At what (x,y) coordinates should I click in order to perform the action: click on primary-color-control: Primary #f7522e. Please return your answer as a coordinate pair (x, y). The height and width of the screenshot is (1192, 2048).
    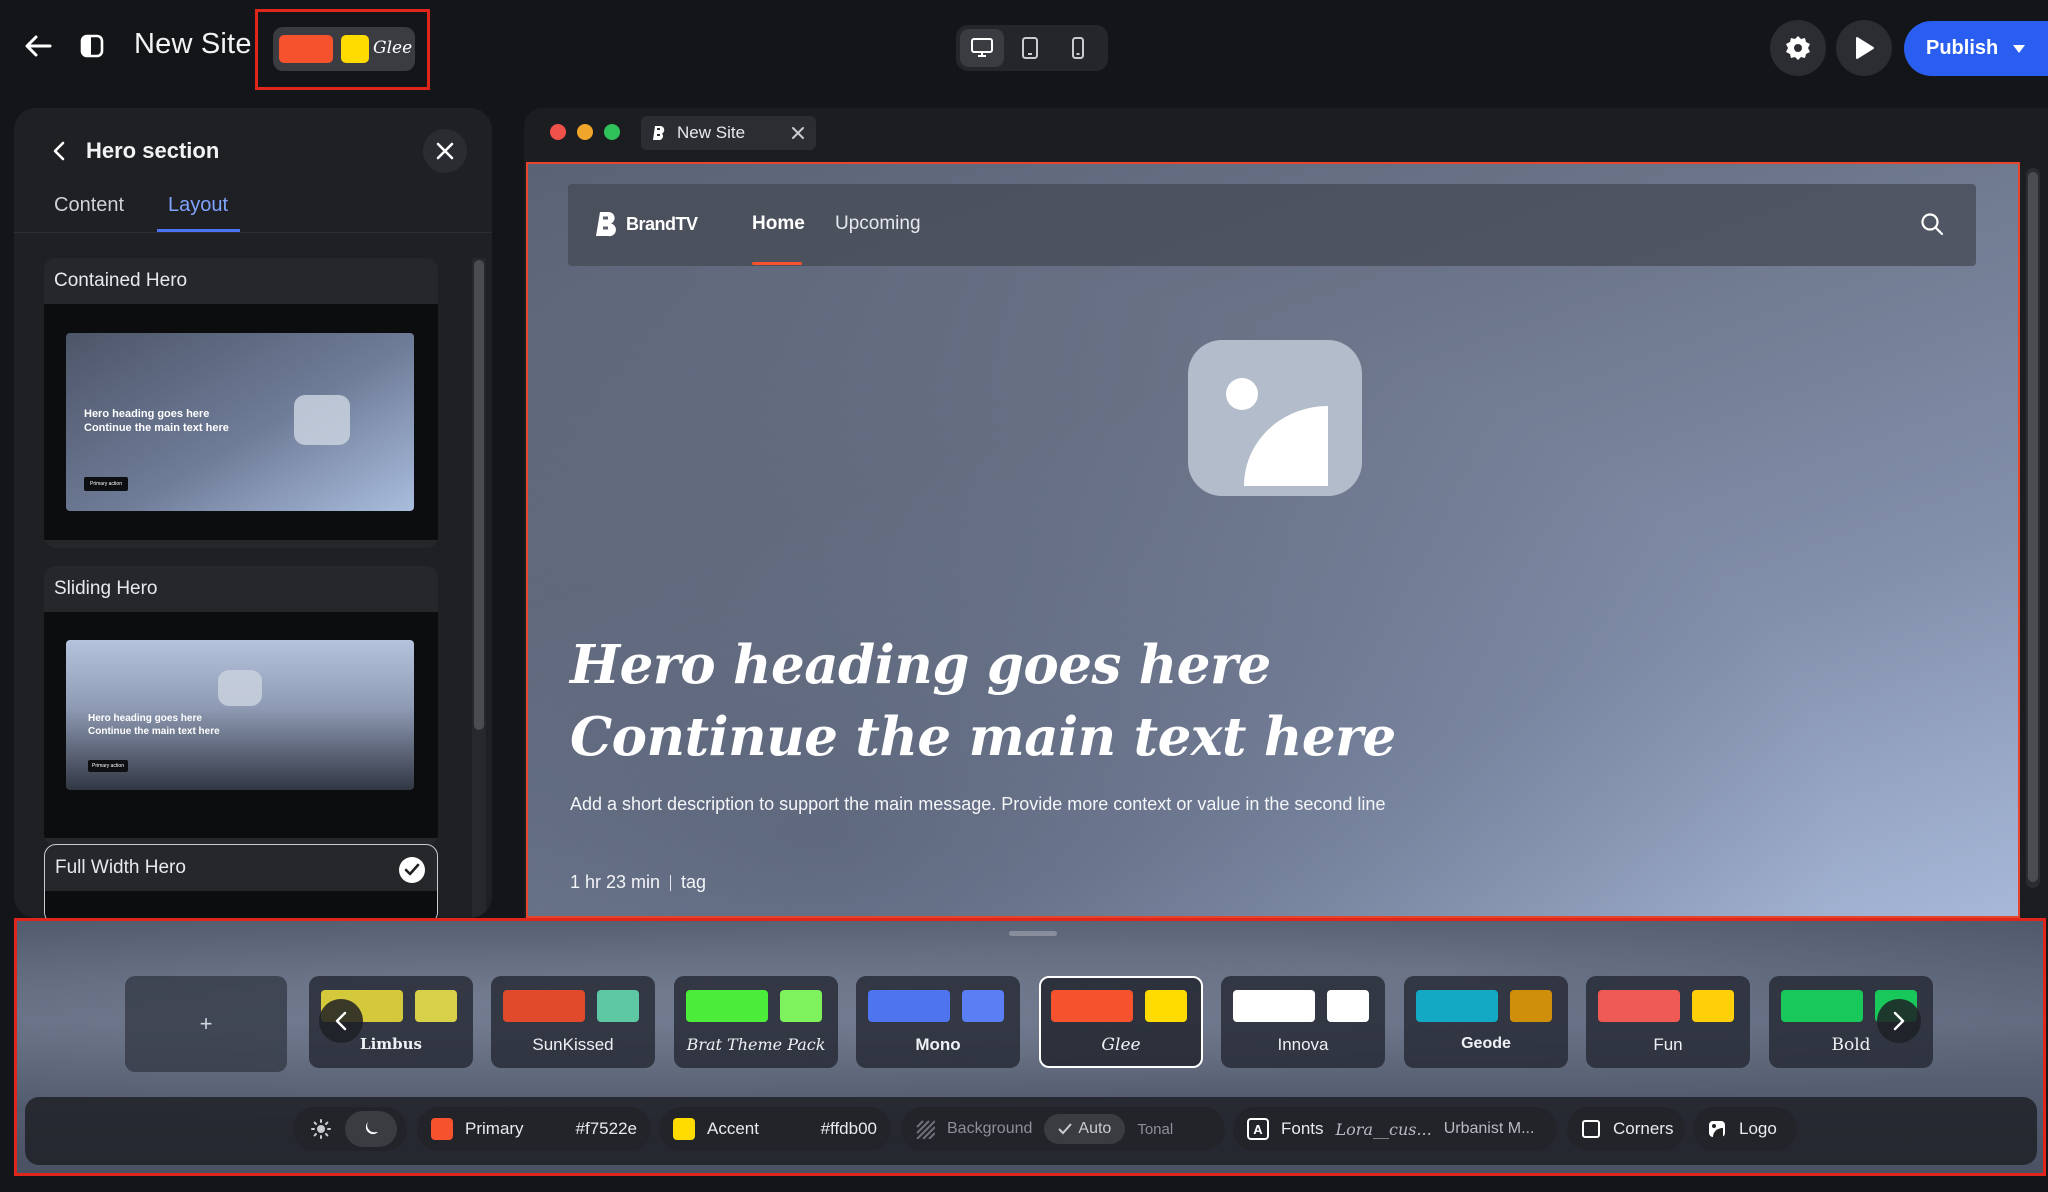
    Looking at the image, I should click on (534, 1129).